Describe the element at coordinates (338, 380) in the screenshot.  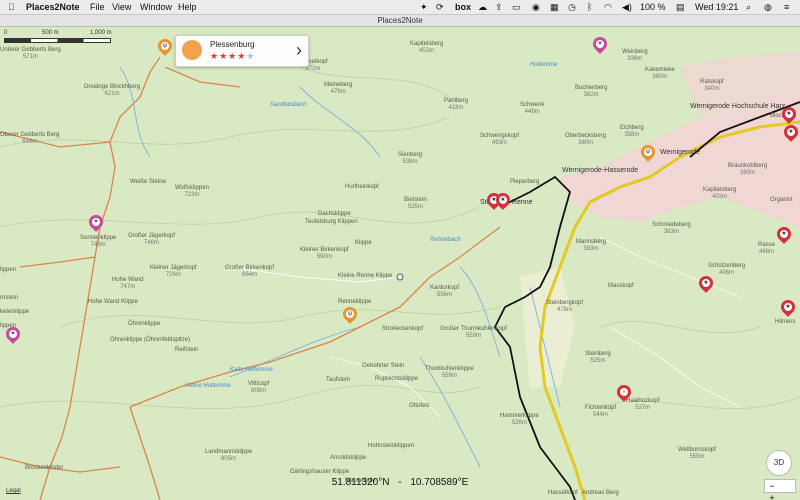
I see `map-label: Taufstein` at that location.